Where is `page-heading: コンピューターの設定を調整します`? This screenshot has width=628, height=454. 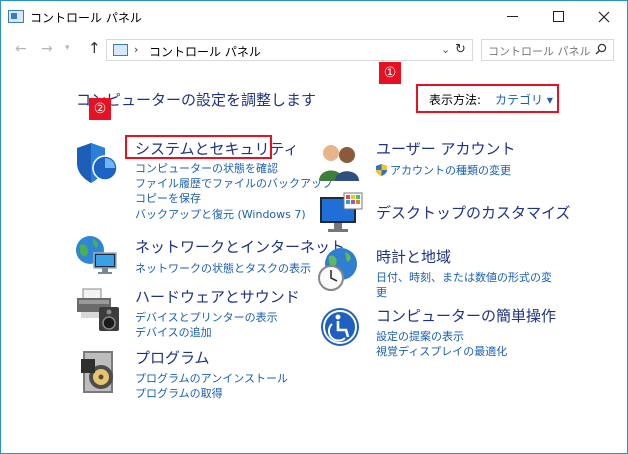 page-heading: コンピューターの設定を調整します is located at coordinates (196, 100).